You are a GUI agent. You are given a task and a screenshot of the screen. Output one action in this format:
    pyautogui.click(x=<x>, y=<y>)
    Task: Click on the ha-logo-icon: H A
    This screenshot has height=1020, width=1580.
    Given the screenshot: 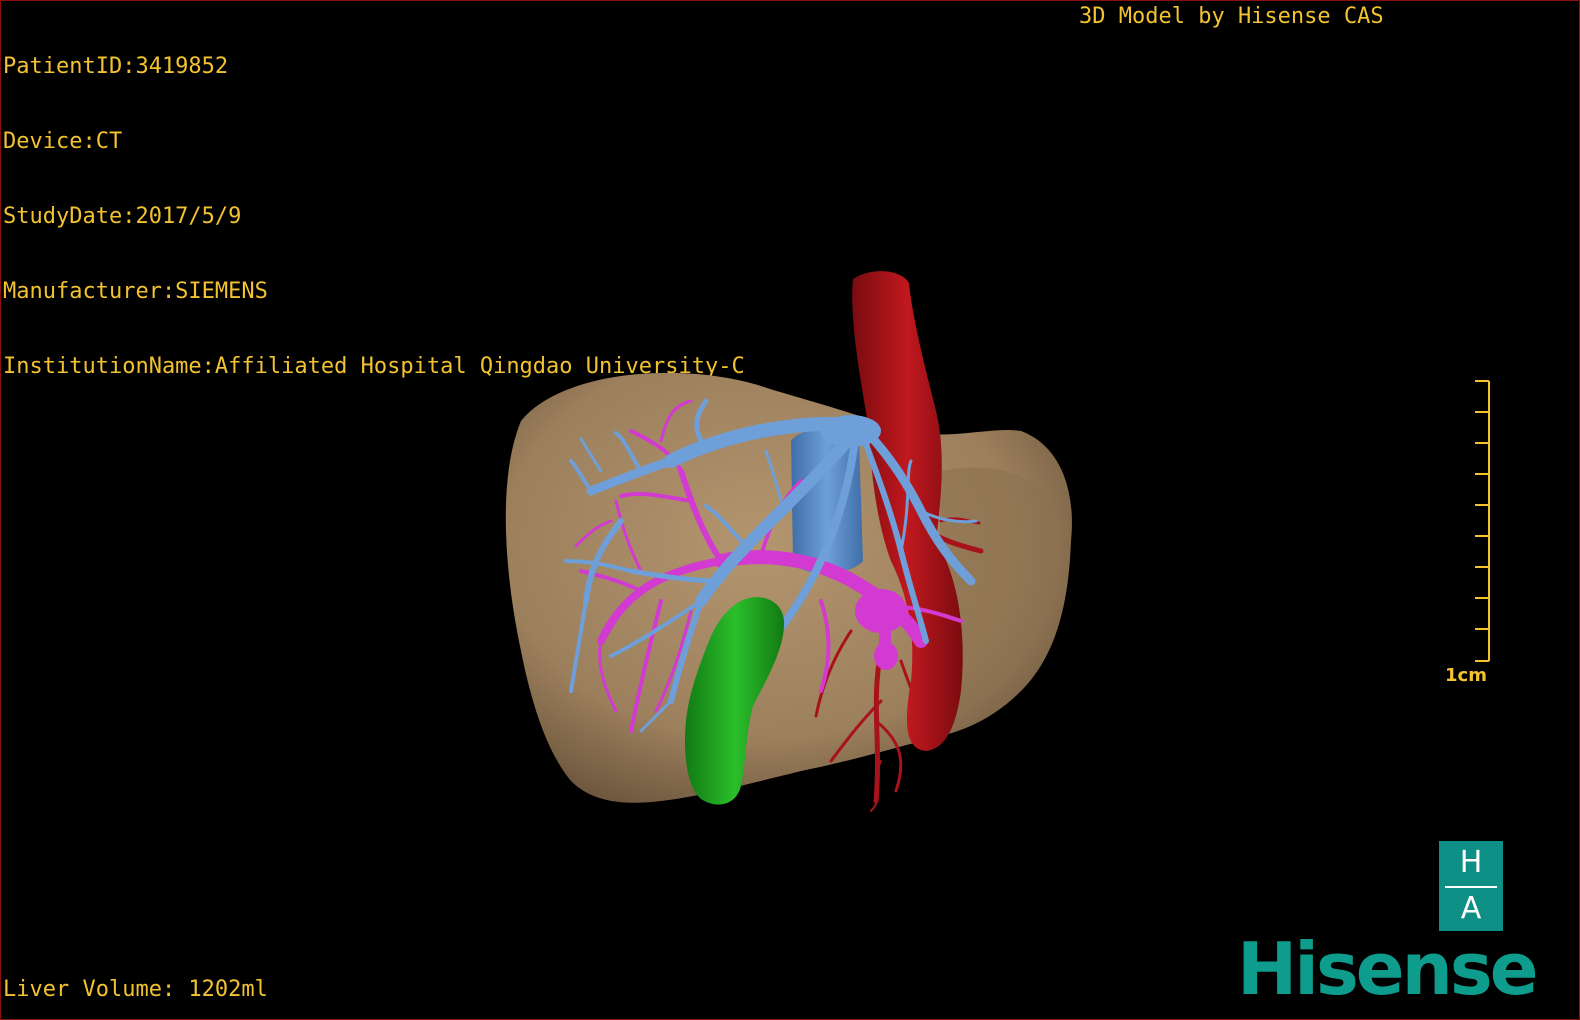 What is the action you would take?
    pyautogui.click(x=1471, y=886)
    